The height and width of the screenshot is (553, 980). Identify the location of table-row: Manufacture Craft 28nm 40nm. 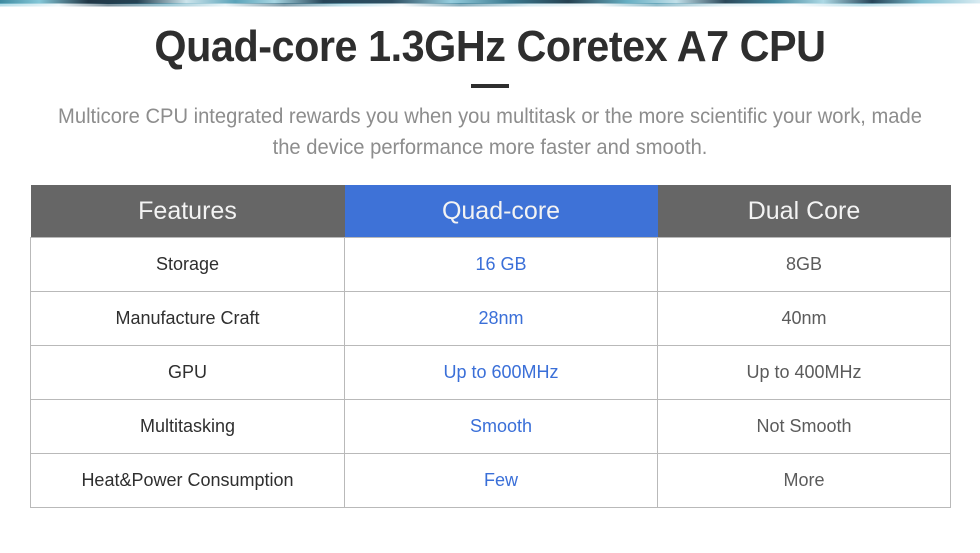
(490, 318).